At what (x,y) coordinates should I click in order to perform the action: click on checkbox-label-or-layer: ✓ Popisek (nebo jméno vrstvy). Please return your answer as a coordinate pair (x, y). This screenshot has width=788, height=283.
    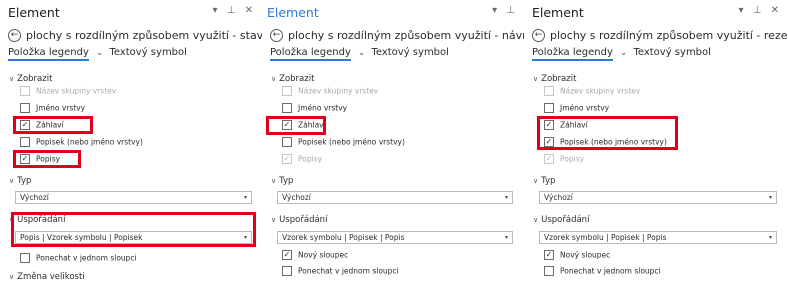
    Looking at the image, I should click on (605, 143).